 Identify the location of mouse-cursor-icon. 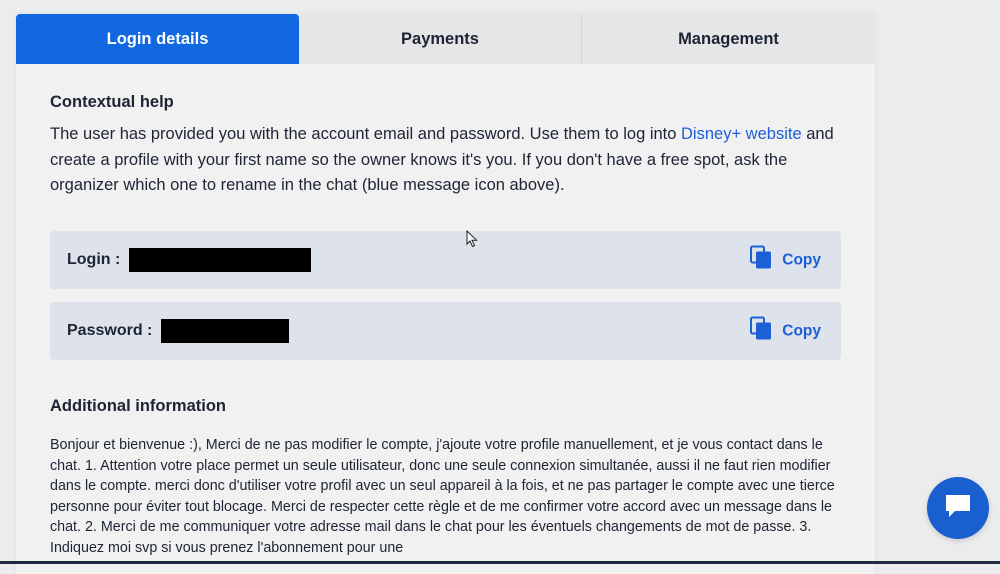
(472, 241).